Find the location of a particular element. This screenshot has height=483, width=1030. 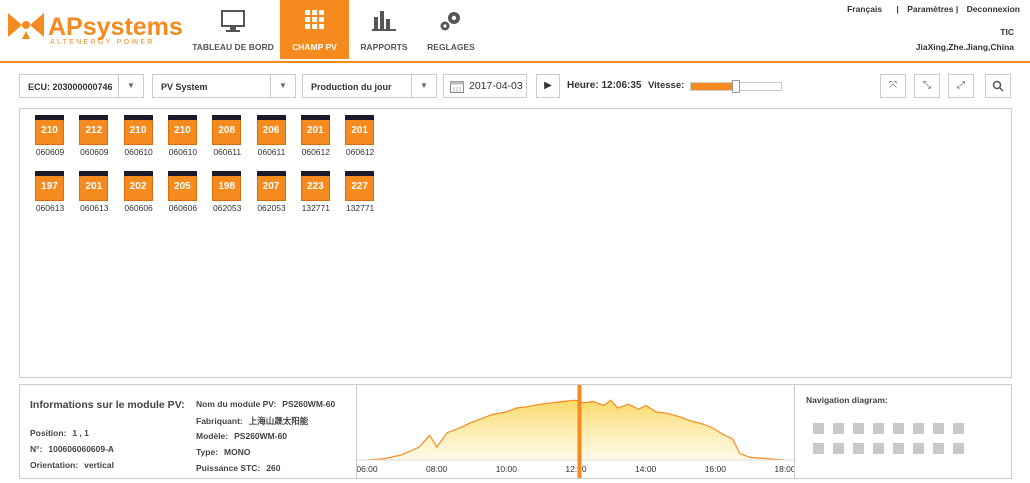

date-picker: 2017-04-03 is located at coordinates (485, 86).